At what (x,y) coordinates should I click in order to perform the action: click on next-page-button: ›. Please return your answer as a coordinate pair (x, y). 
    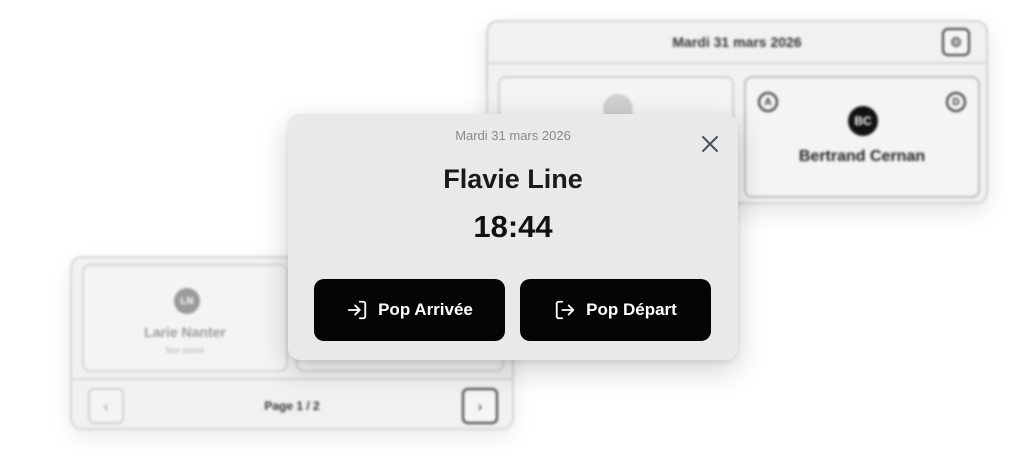
    Looking at the image, I should click on (480, 406).